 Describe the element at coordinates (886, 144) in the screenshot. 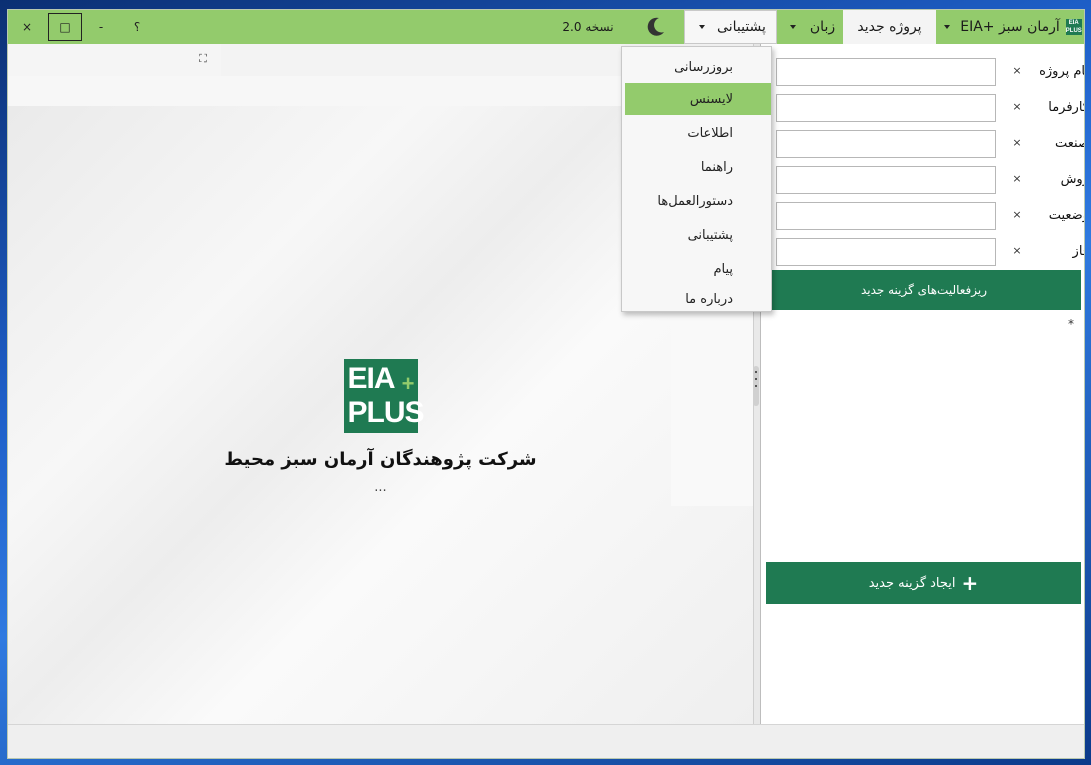

I see `industry-input` at that location.